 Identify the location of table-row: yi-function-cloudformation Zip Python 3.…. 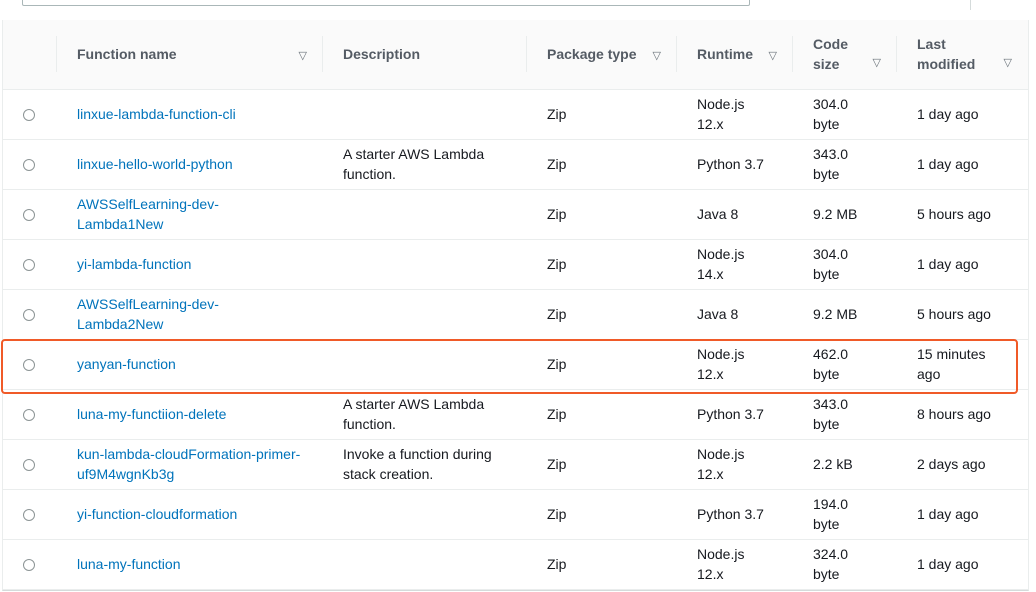
(515, 514).